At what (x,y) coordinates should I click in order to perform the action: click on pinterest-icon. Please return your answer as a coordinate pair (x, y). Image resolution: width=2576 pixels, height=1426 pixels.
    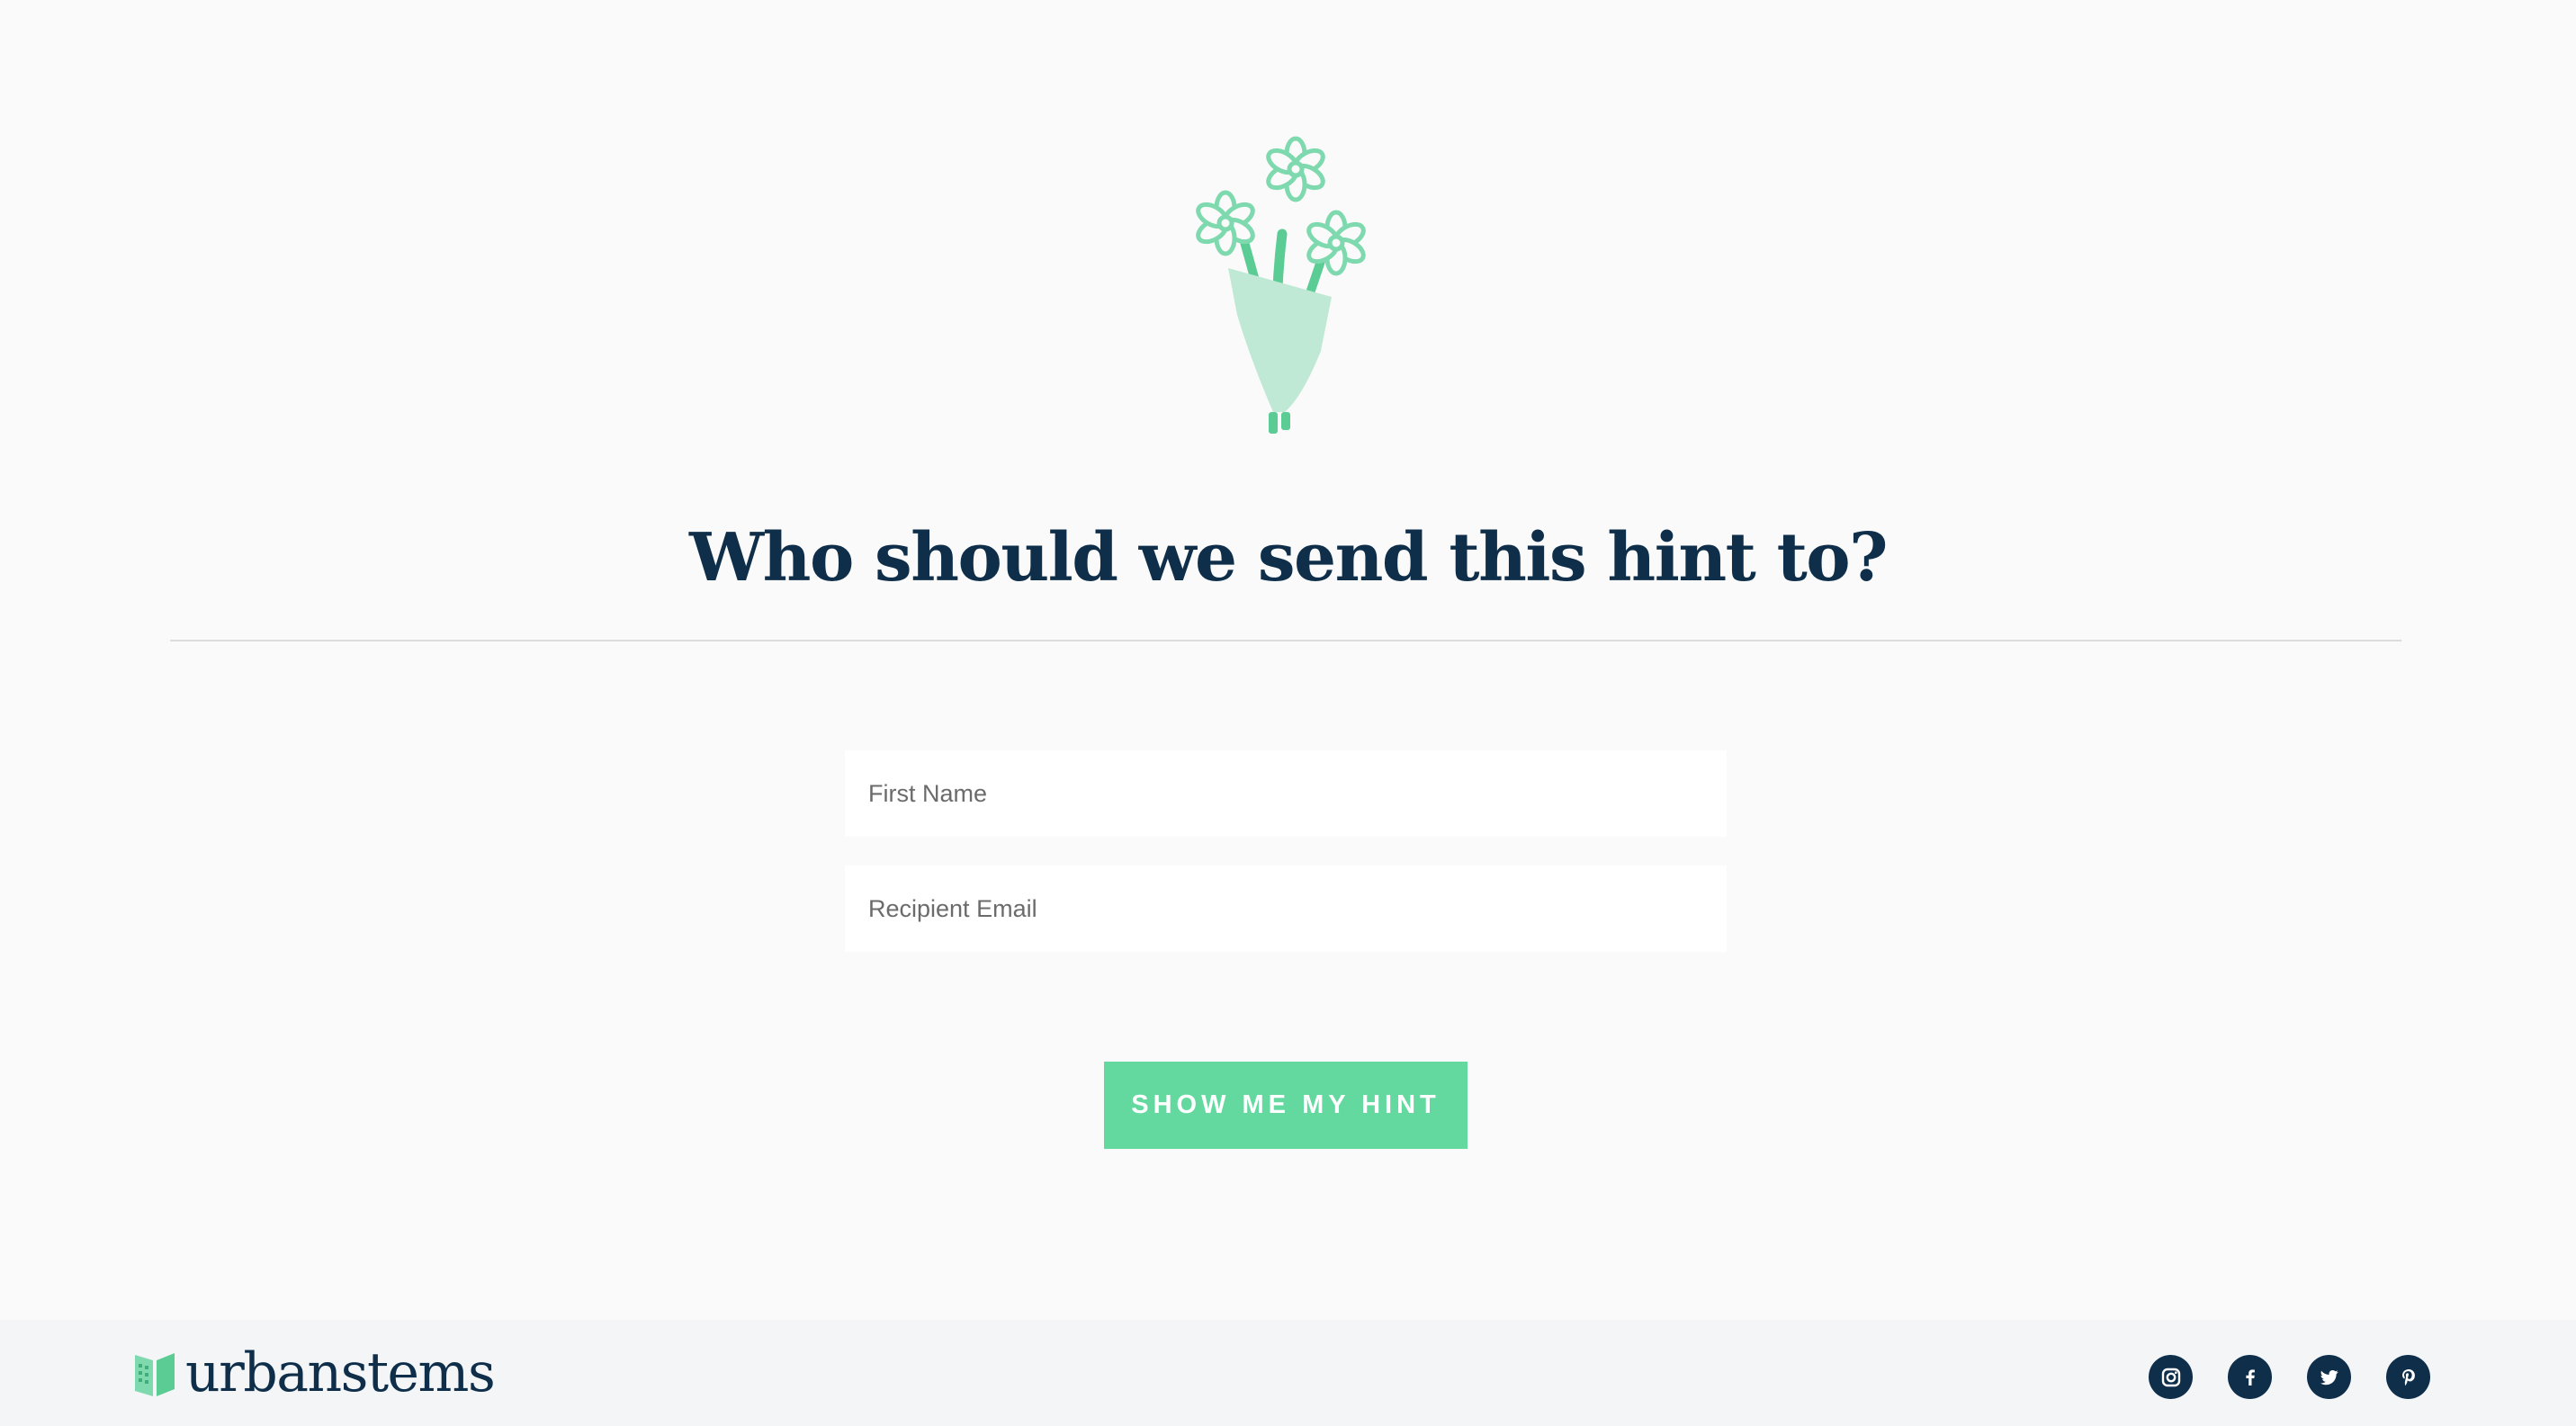
    Looking at the image, I should click on (2408, 1377).